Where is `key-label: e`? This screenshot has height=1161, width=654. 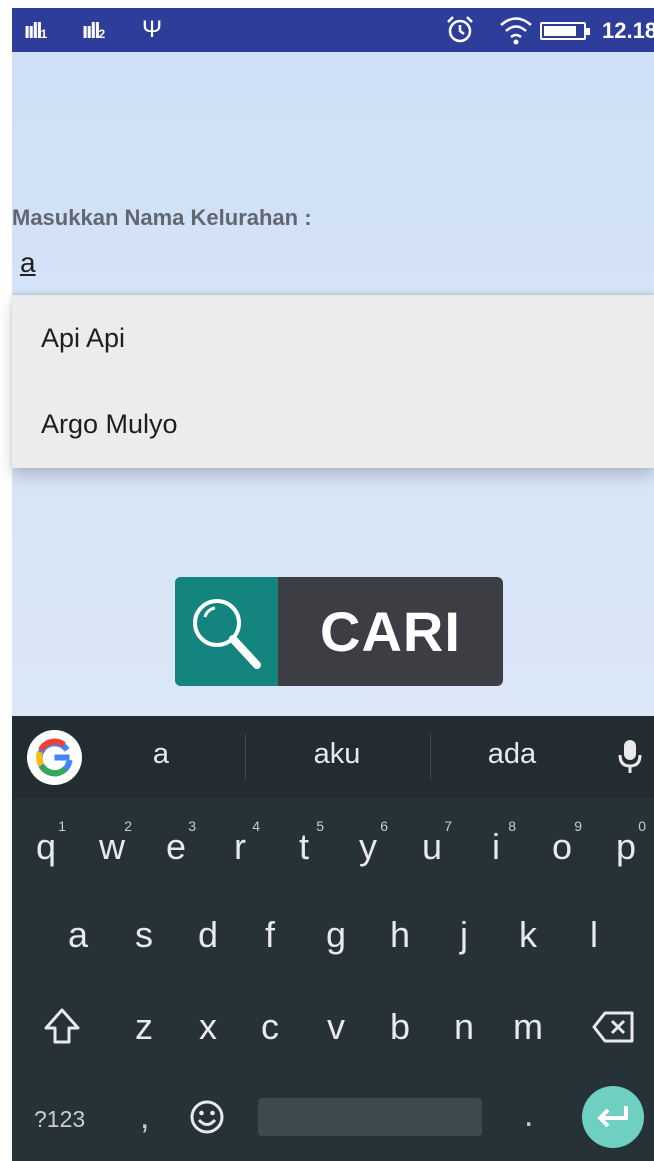 key-label: e is located at coordinates (176, 846).